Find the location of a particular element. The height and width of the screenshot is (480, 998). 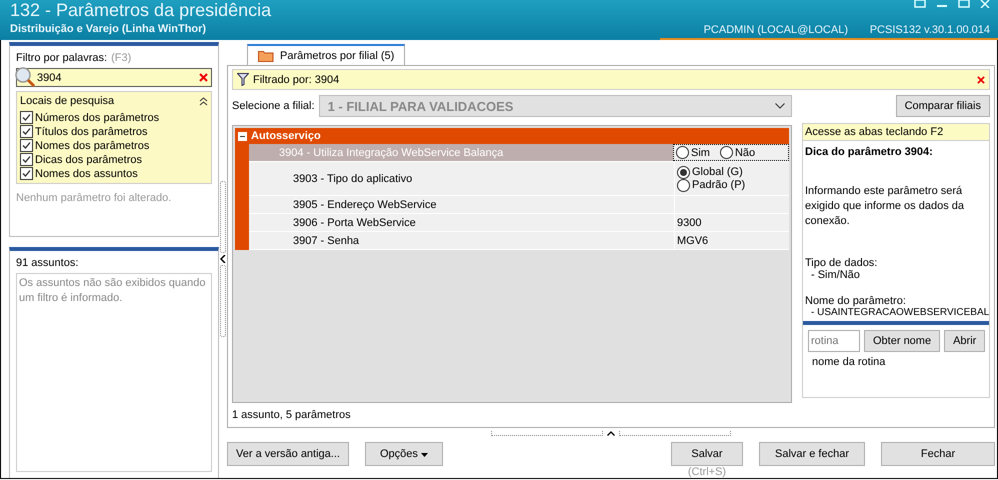

shortcut-hint: (F3) is located at coordinates (121, 58).